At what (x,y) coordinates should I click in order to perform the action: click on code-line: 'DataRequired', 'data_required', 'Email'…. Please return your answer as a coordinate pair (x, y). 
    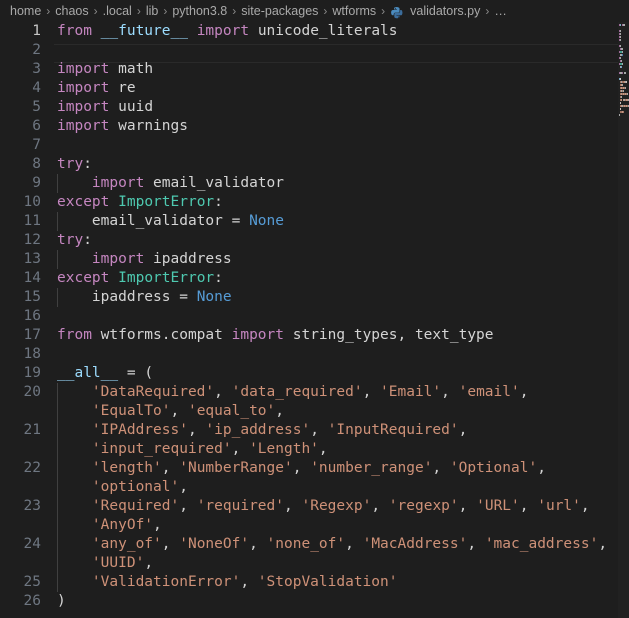
    Looking at the image, I should click on (291, 392).